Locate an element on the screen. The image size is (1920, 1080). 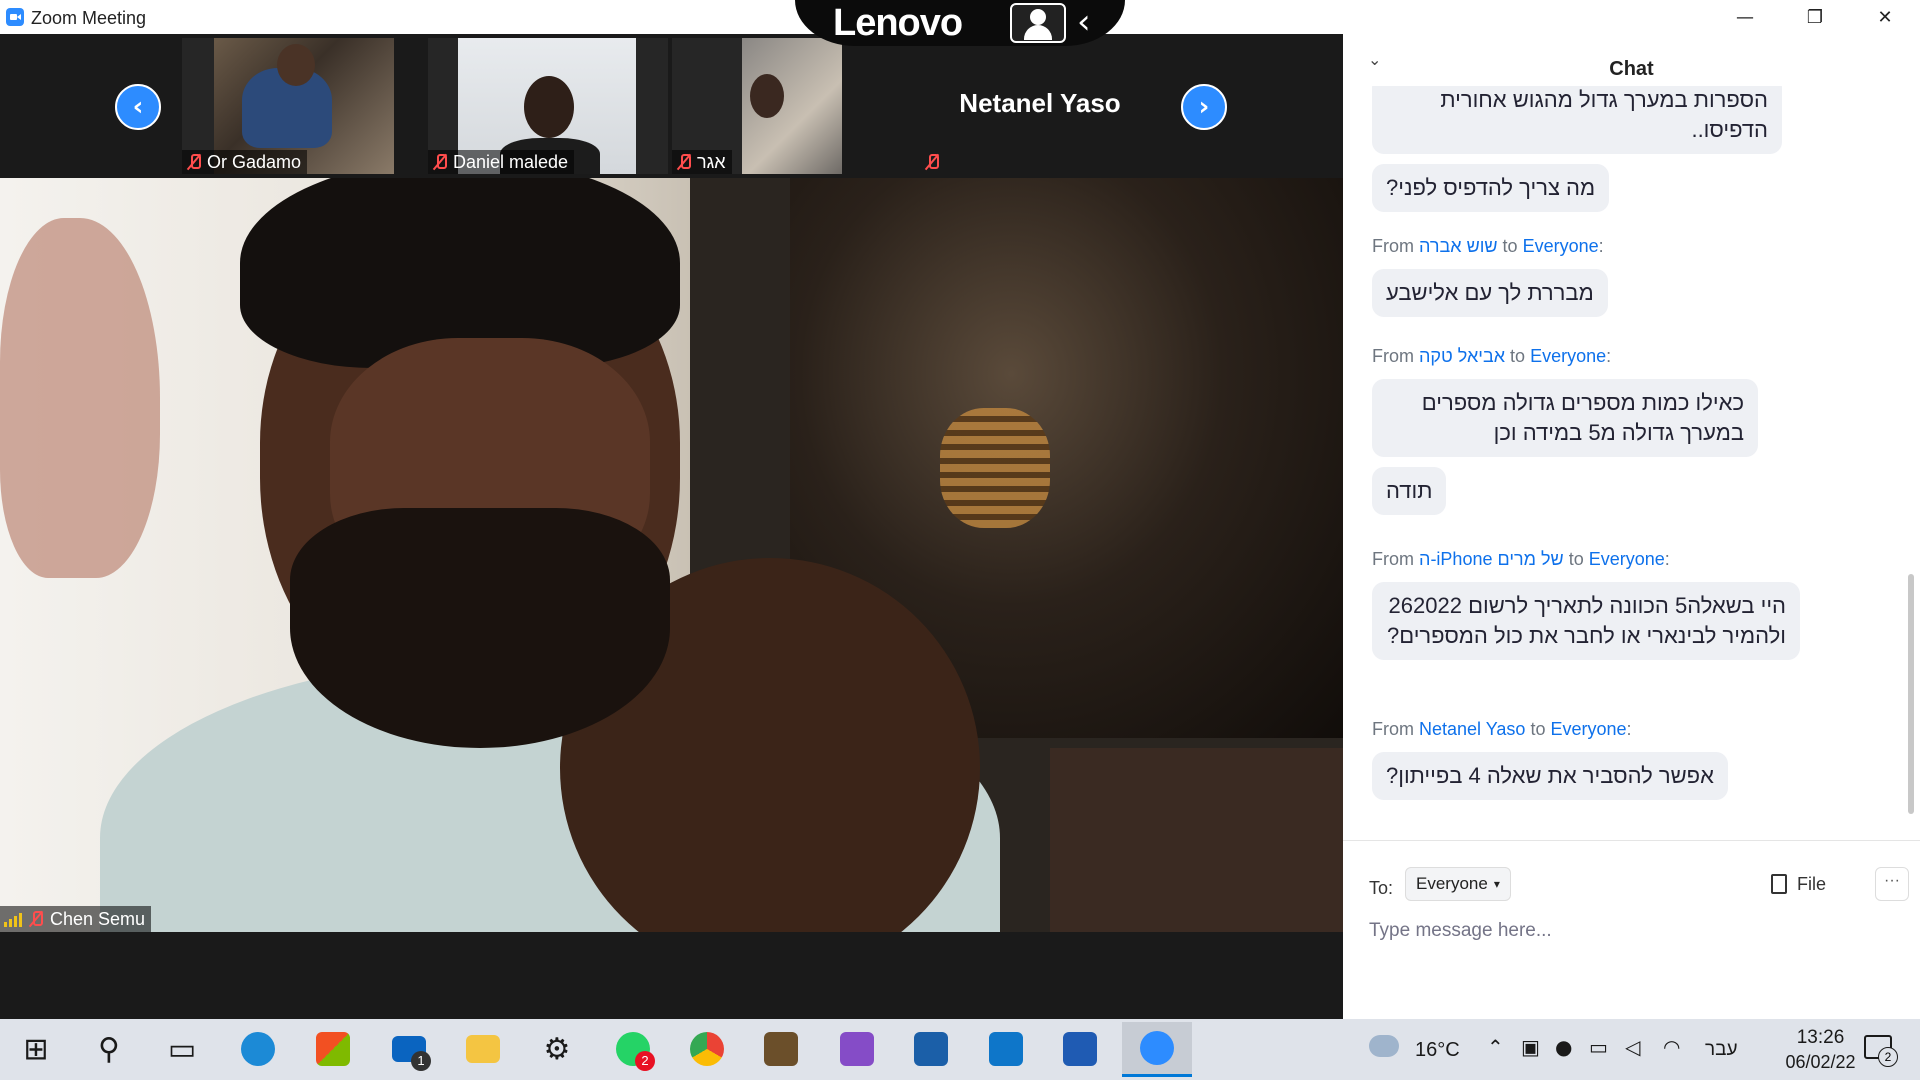
taskbar-settings: ⚙ is located at coordinates (557, 1049).